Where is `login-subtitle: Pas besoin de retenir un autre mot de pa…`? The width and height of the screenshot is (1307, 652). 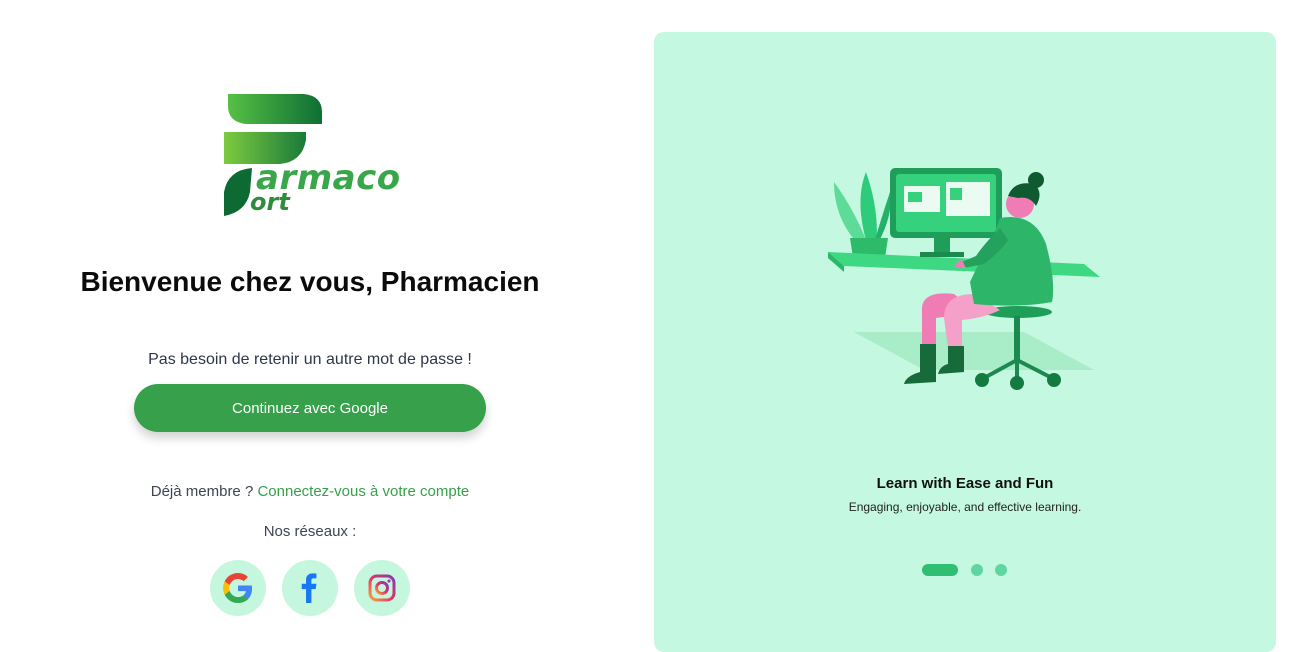
login-subtitle: Pas besoin de retenir un autre mot de pa… is located at coordinates (310, 359).